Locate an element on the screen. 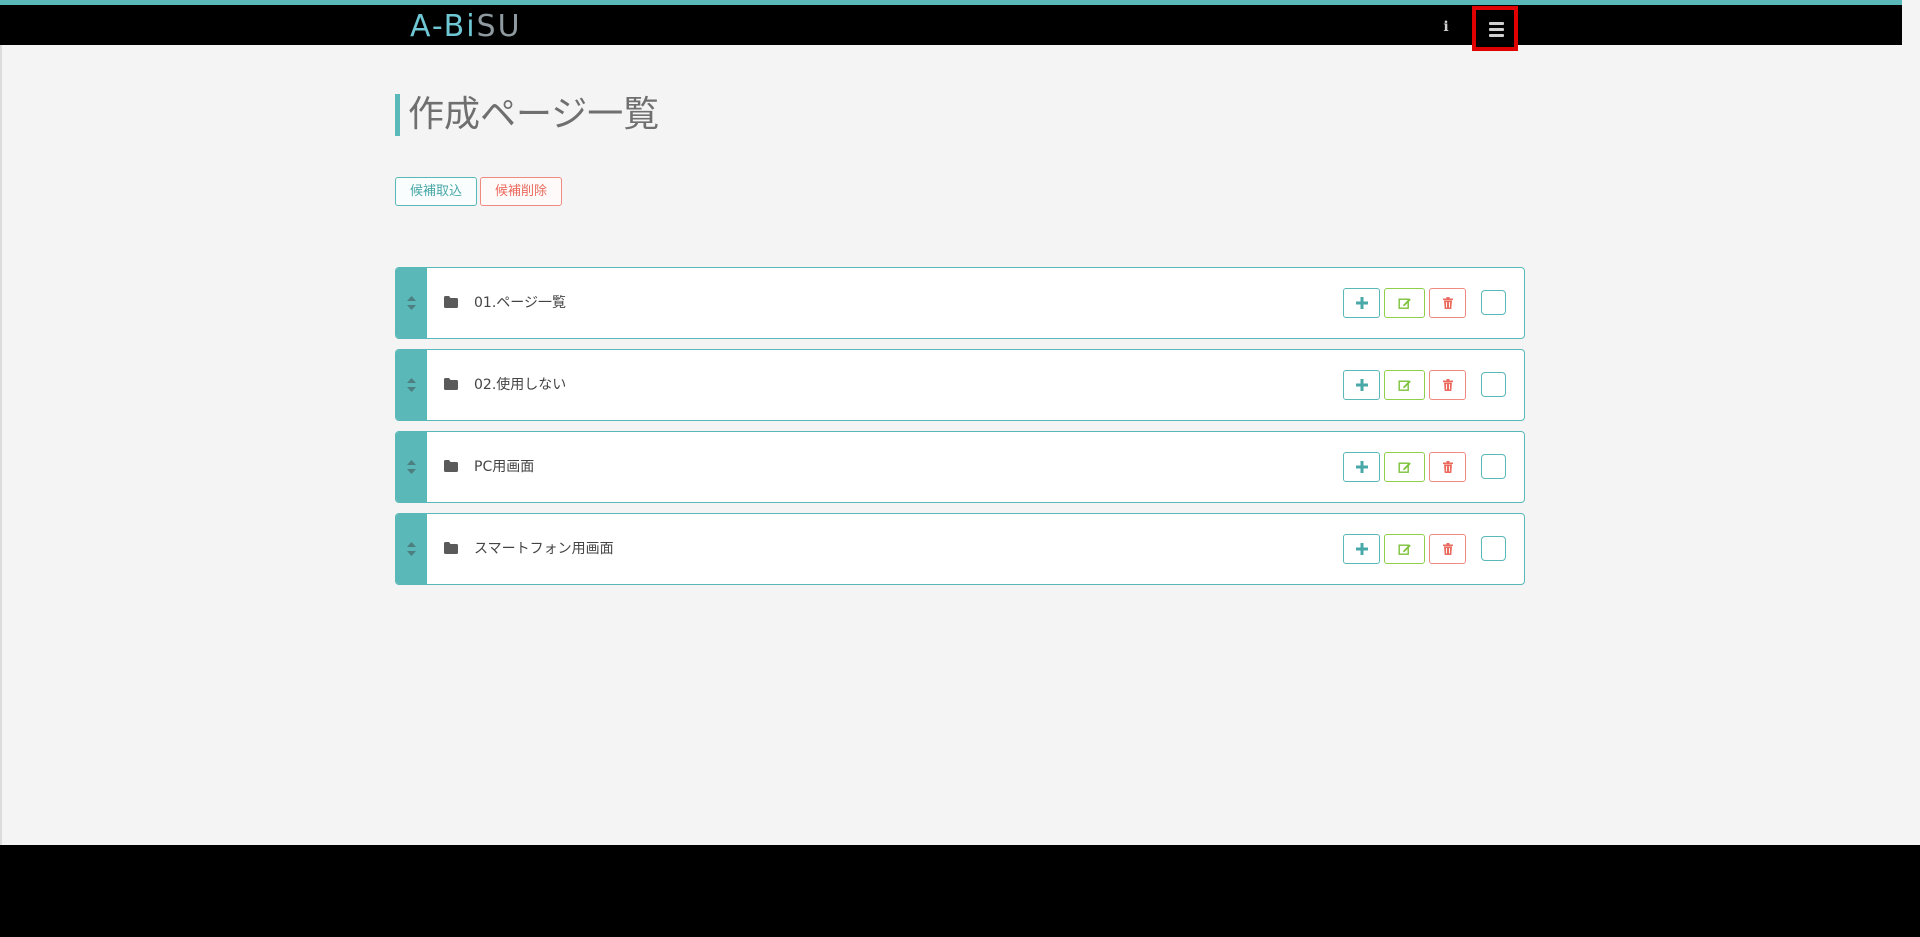 The width and height of the screenshot is (1920, 937). list-item-label: スマートフォン用画面 is located at coordinates (544, 549).